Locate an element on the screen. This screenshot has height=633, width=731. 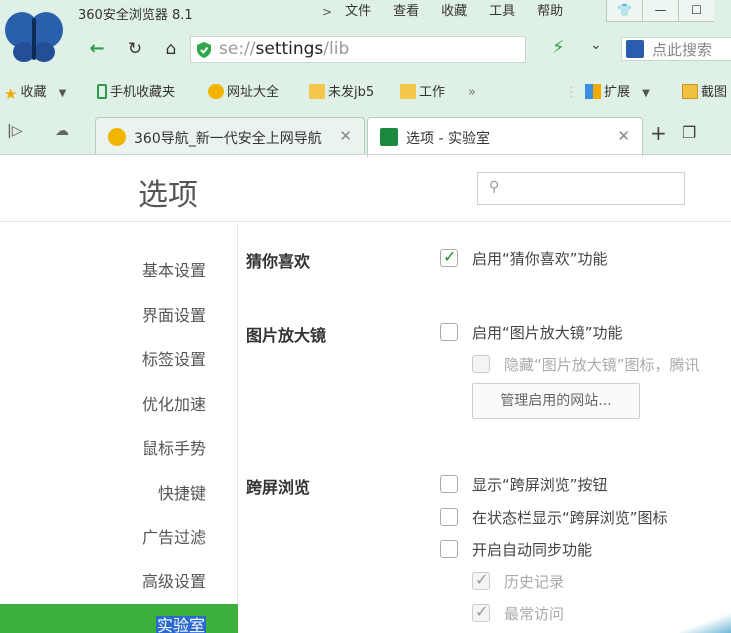
settings-search-input: ⚲ is located at coordinates (581, 188).